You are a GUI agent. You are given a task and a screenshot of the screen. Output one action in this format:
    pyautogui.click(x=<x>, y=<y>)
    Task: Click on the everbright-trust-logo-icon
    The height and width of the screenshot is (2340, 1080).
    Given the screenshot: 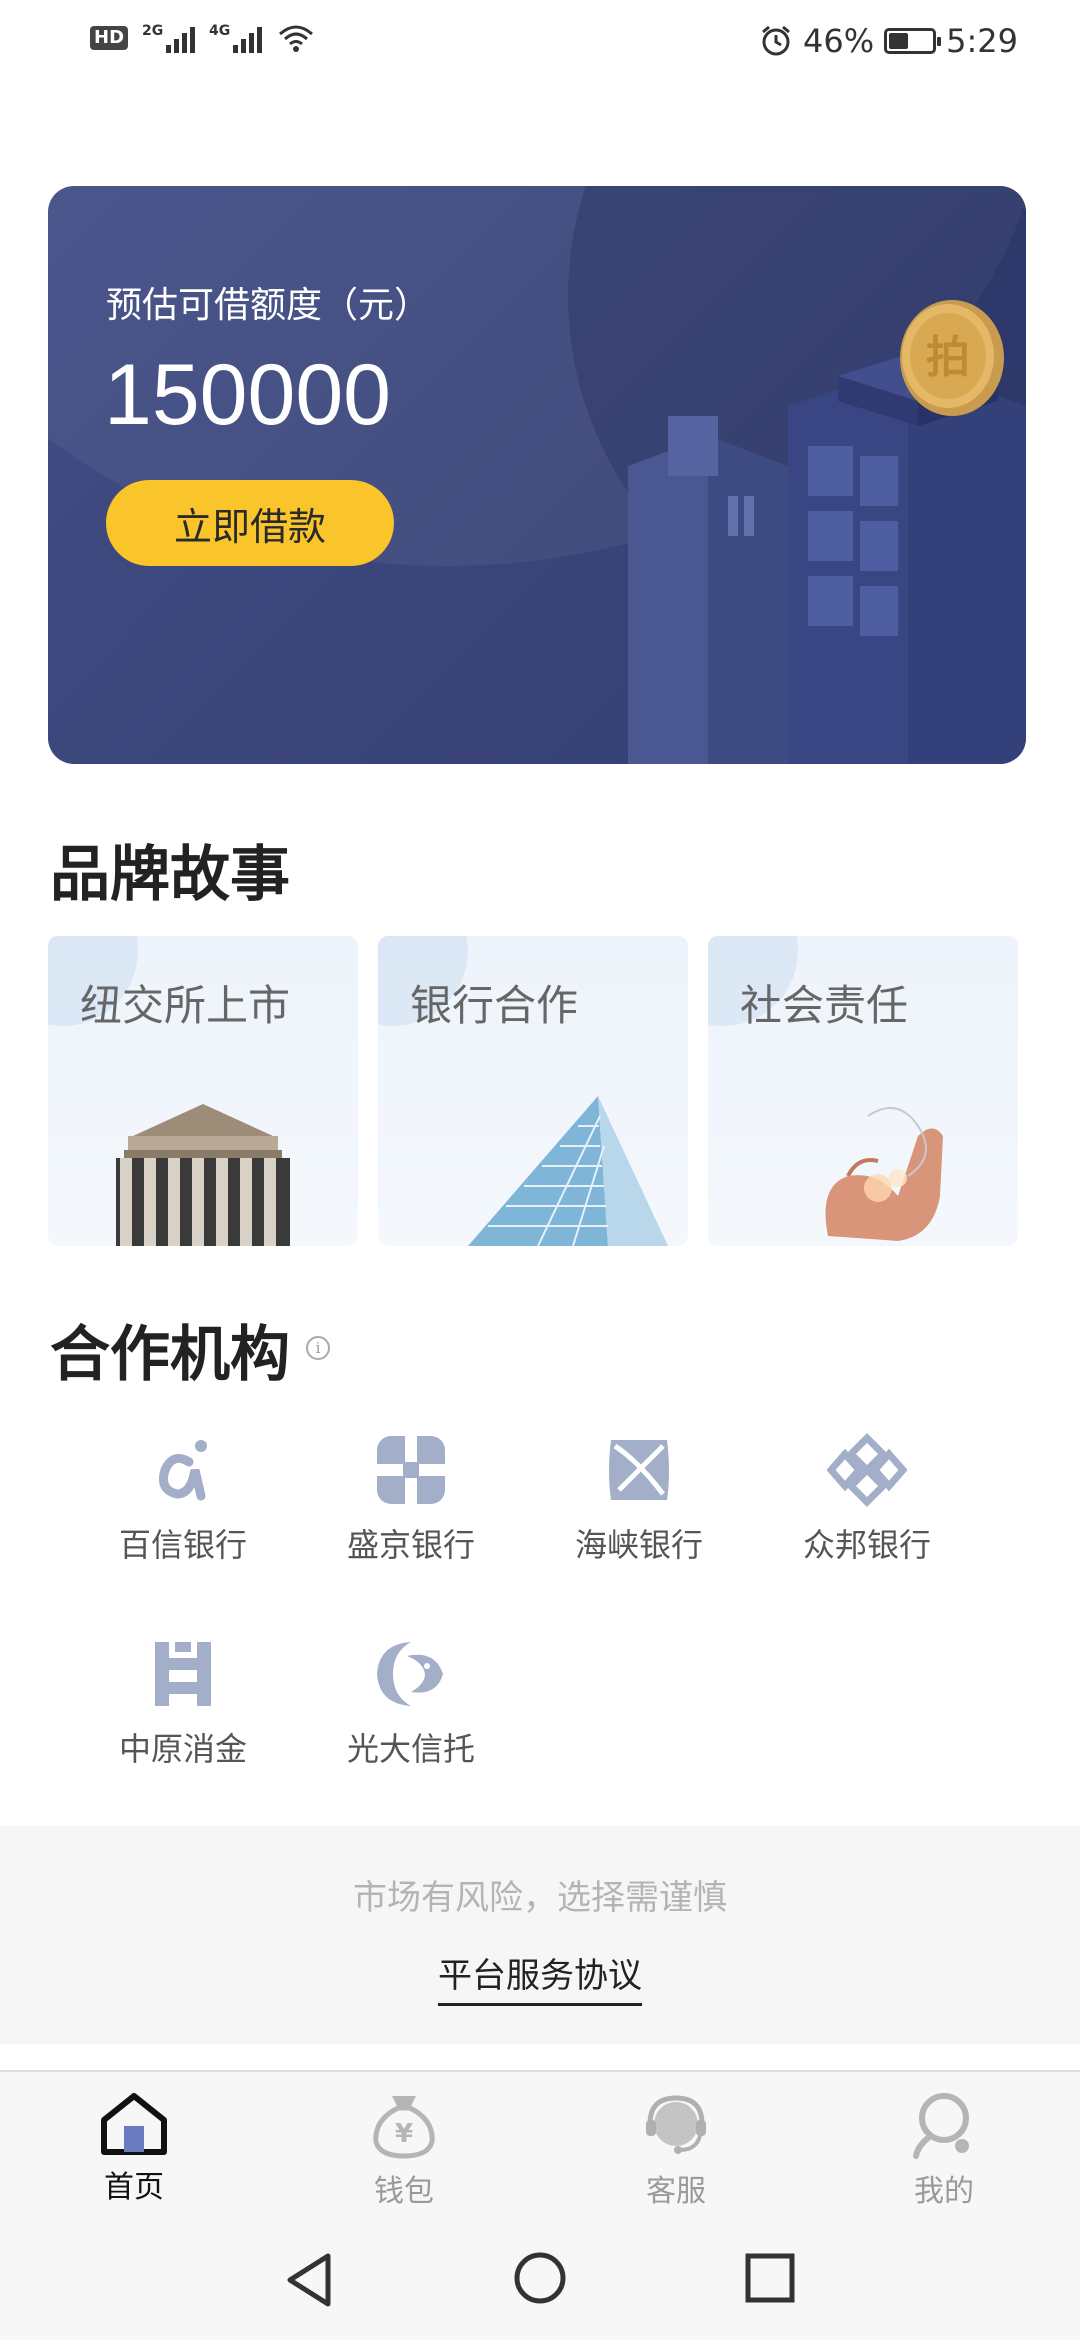 What is the action you would take?
    pyautogui.click(x=410, y=1674)
    